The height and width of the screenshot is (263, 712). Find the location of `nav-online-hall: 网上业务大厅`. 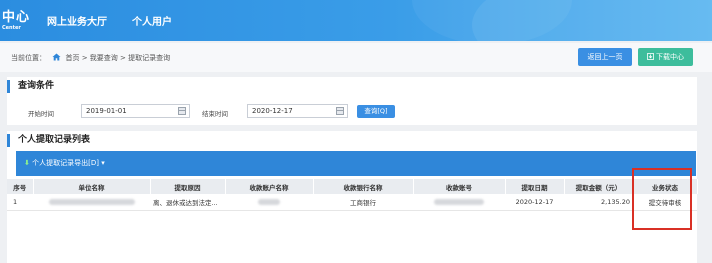

nav-online-hall: 网上业务大厅 is located at coordinates (77, 20).